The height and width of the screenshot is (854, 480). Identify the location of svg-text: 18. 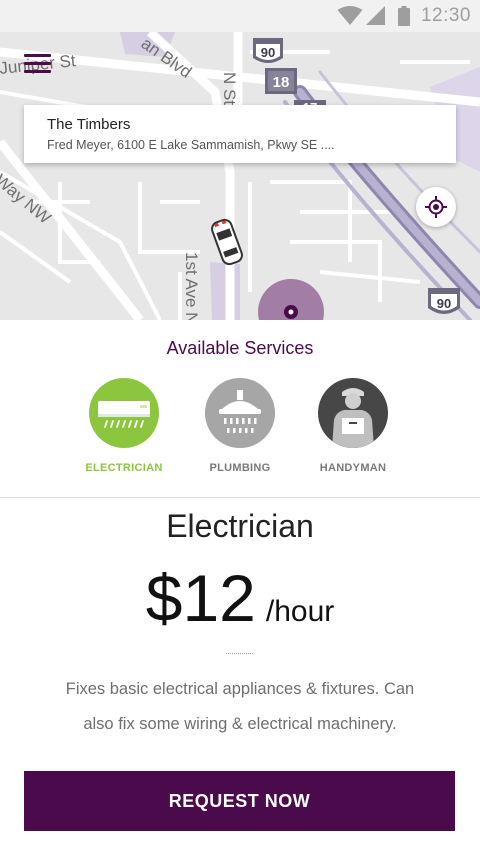
(281, 82).